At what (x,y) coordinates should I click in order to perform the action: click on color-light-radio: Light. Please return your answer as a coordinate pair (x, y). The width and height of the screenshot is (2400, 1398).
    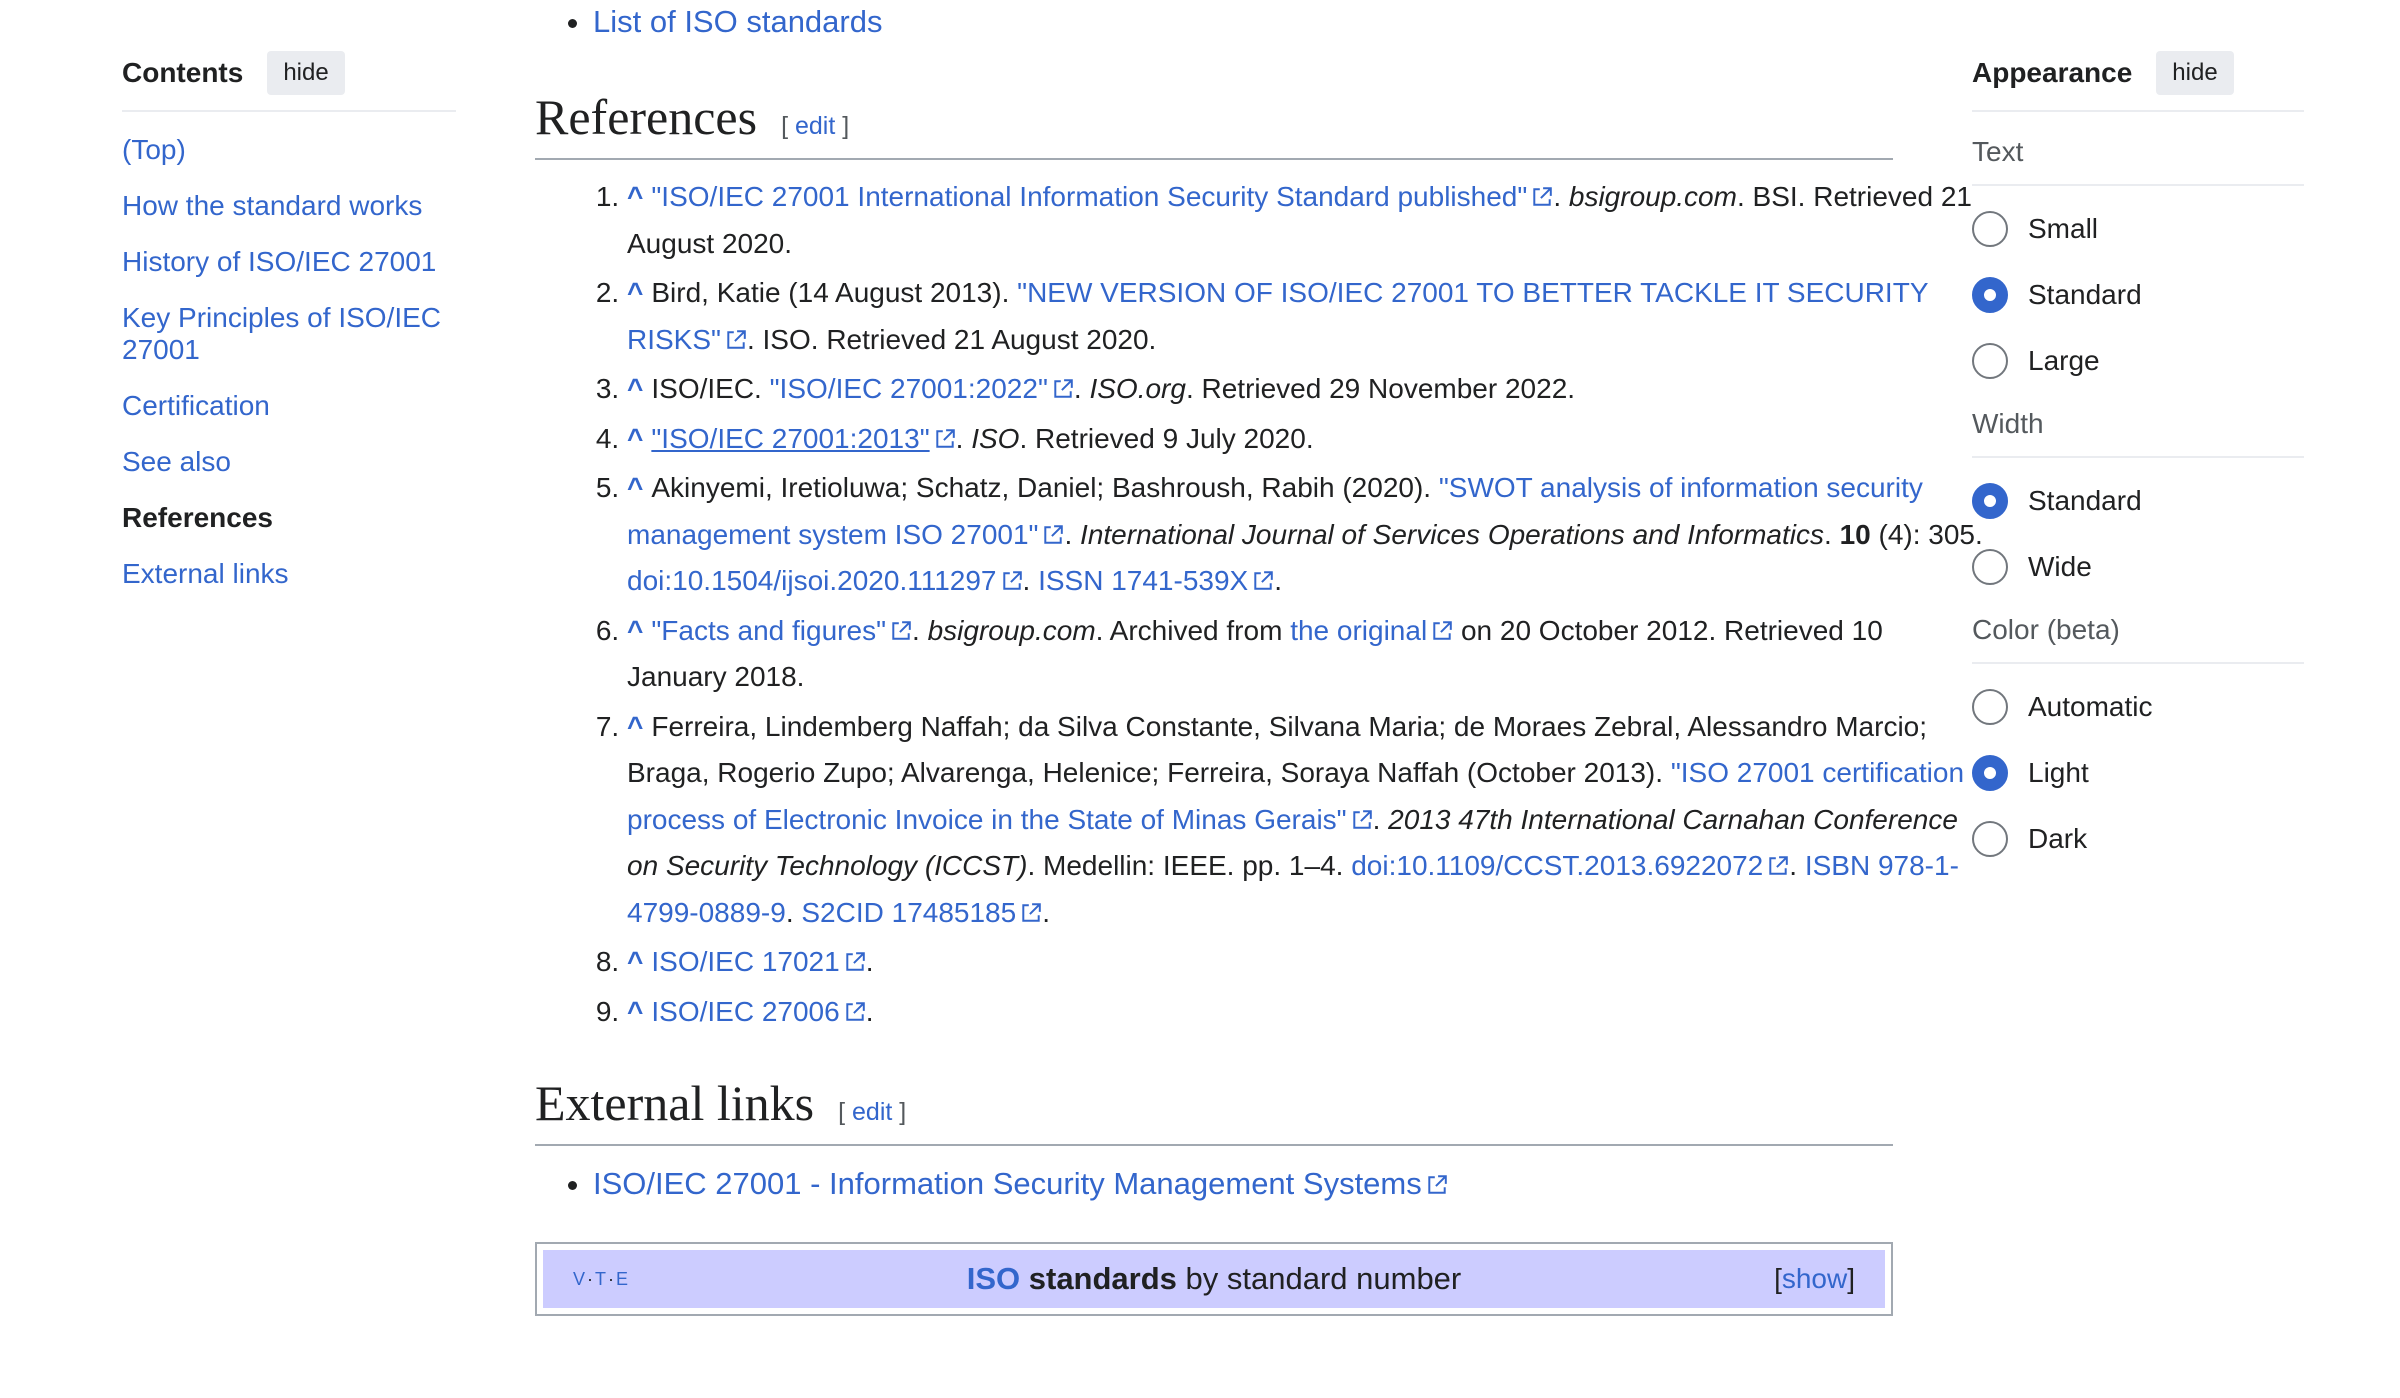
    Looking at the image, I should click on (2138, 773).